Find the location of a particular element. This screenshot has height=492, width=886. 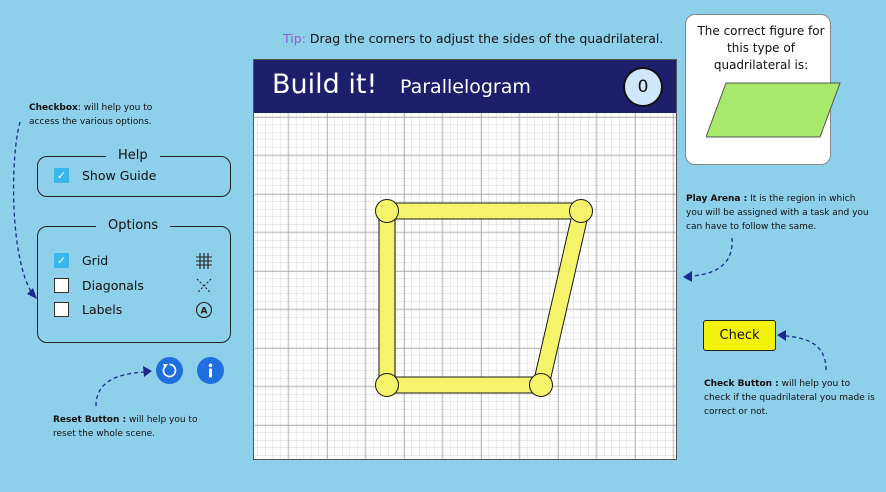

help-title: Help is located at coordinates (133, 155).